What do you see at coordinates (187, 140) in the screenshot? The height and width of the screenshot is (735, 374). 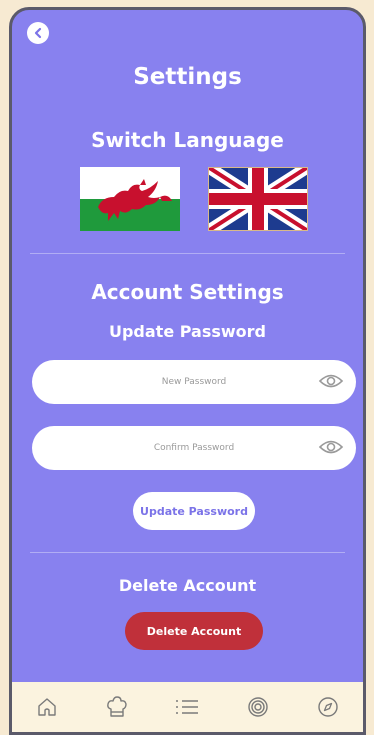 I see `switch-language-heading: Switch Language` at bounding box center [187, 140].